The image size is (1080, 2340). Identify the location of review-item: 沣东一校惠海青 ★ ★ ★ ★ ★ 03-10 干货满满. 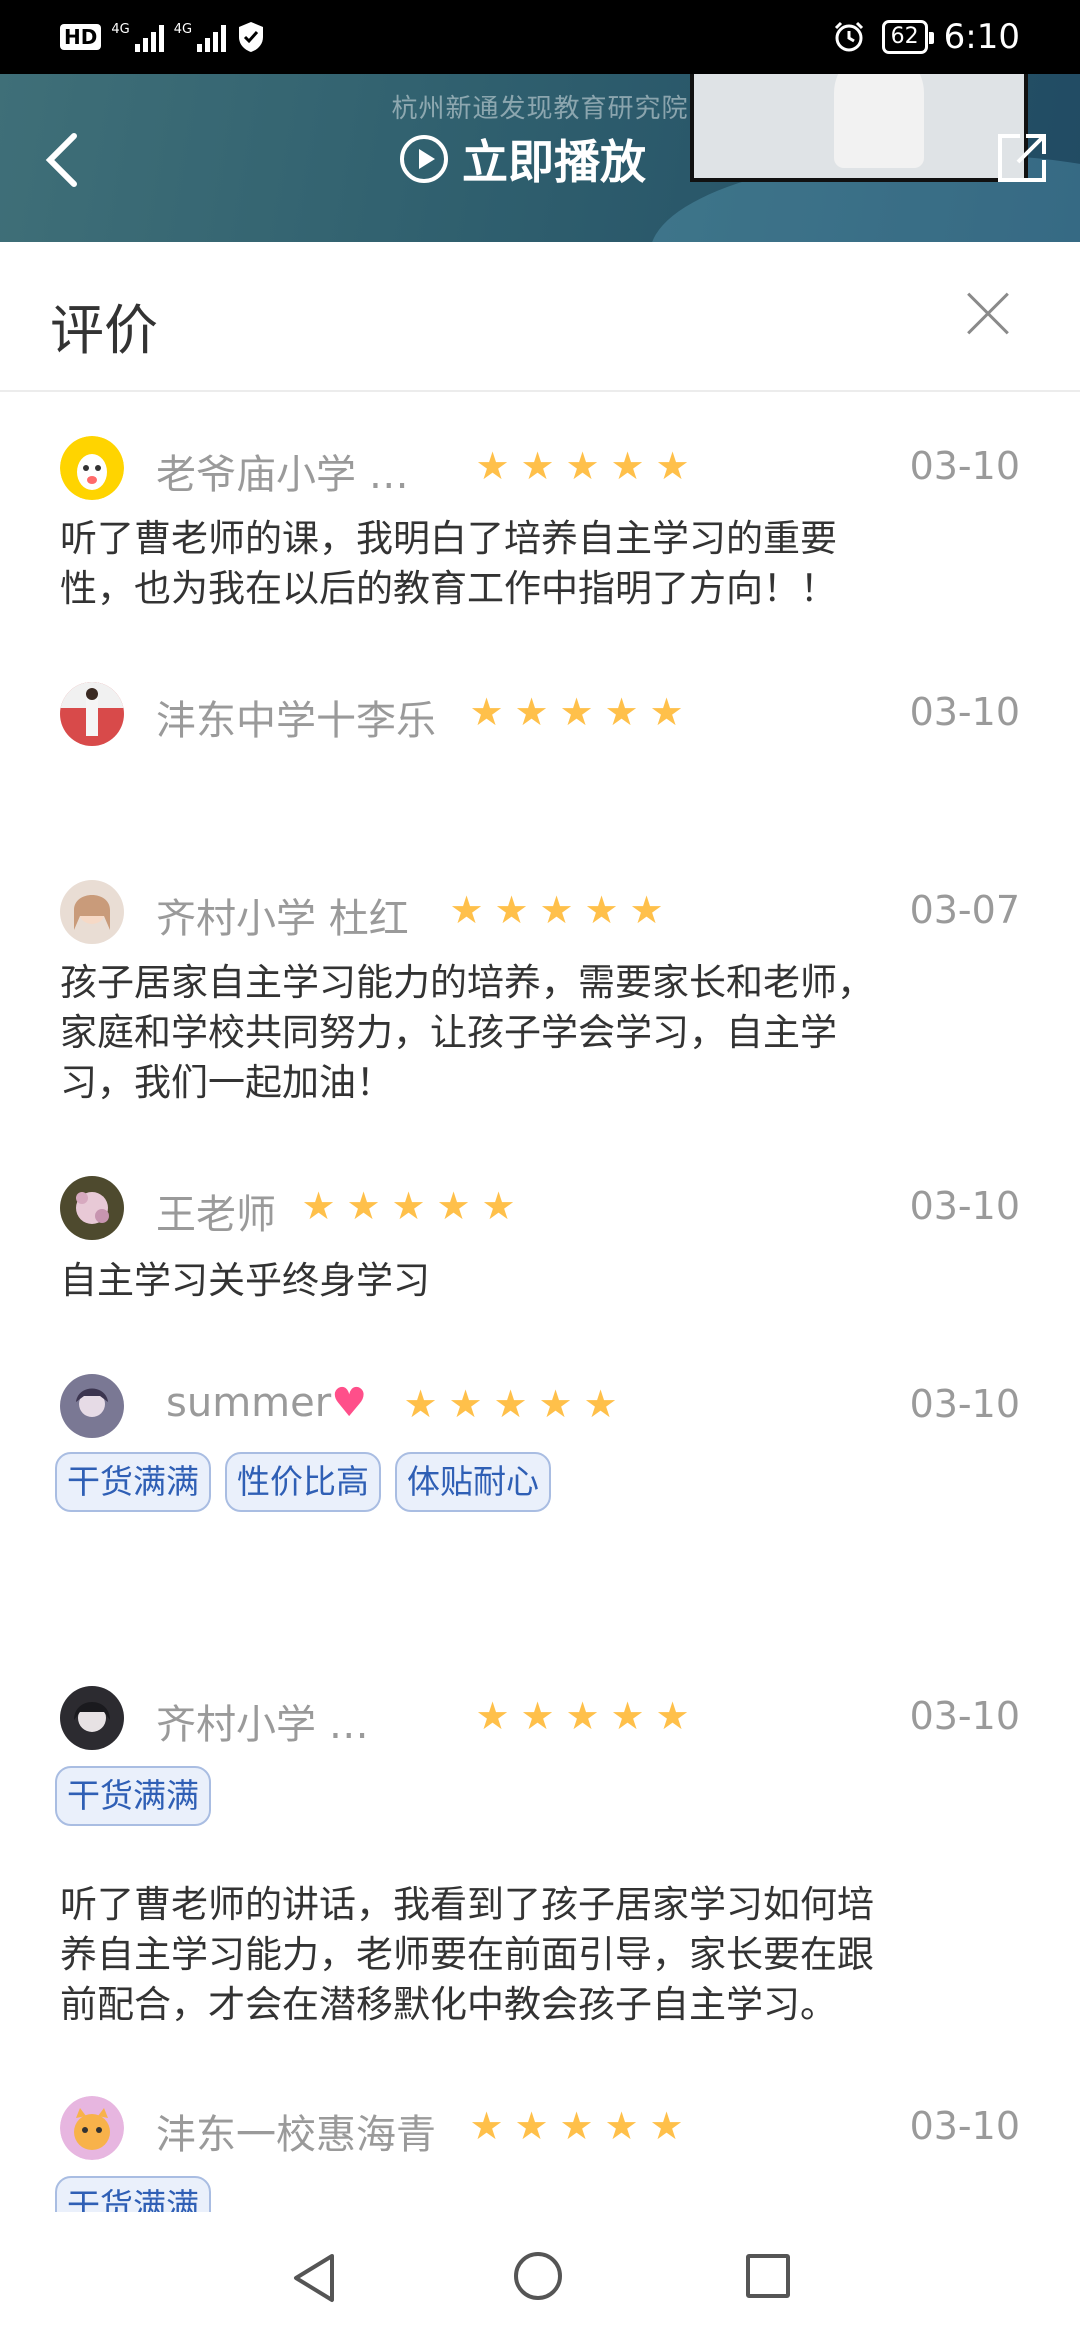
(540, 2153).